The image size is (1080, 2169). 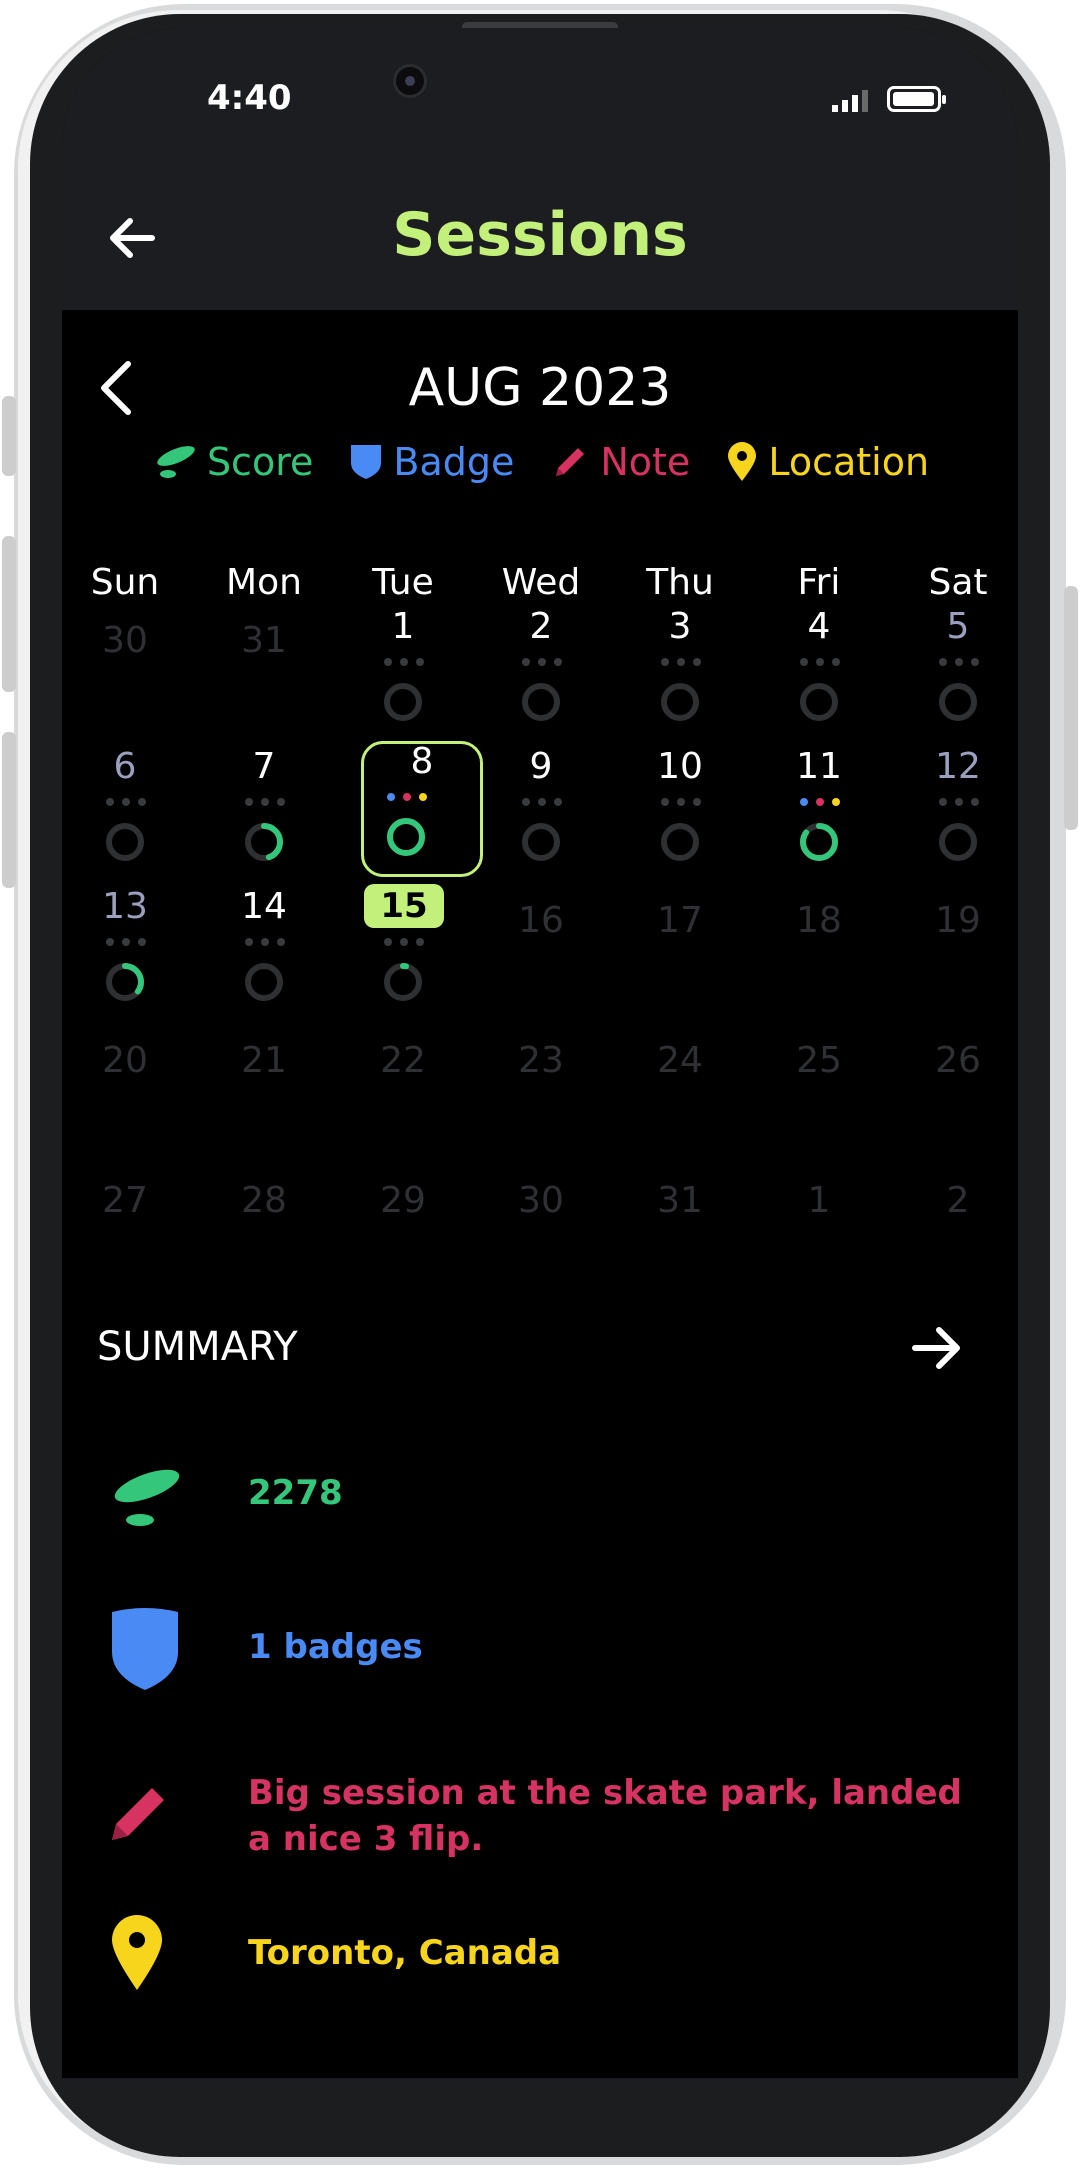 I want to click on arrow-right-icon, so click(x=937, y=1348).